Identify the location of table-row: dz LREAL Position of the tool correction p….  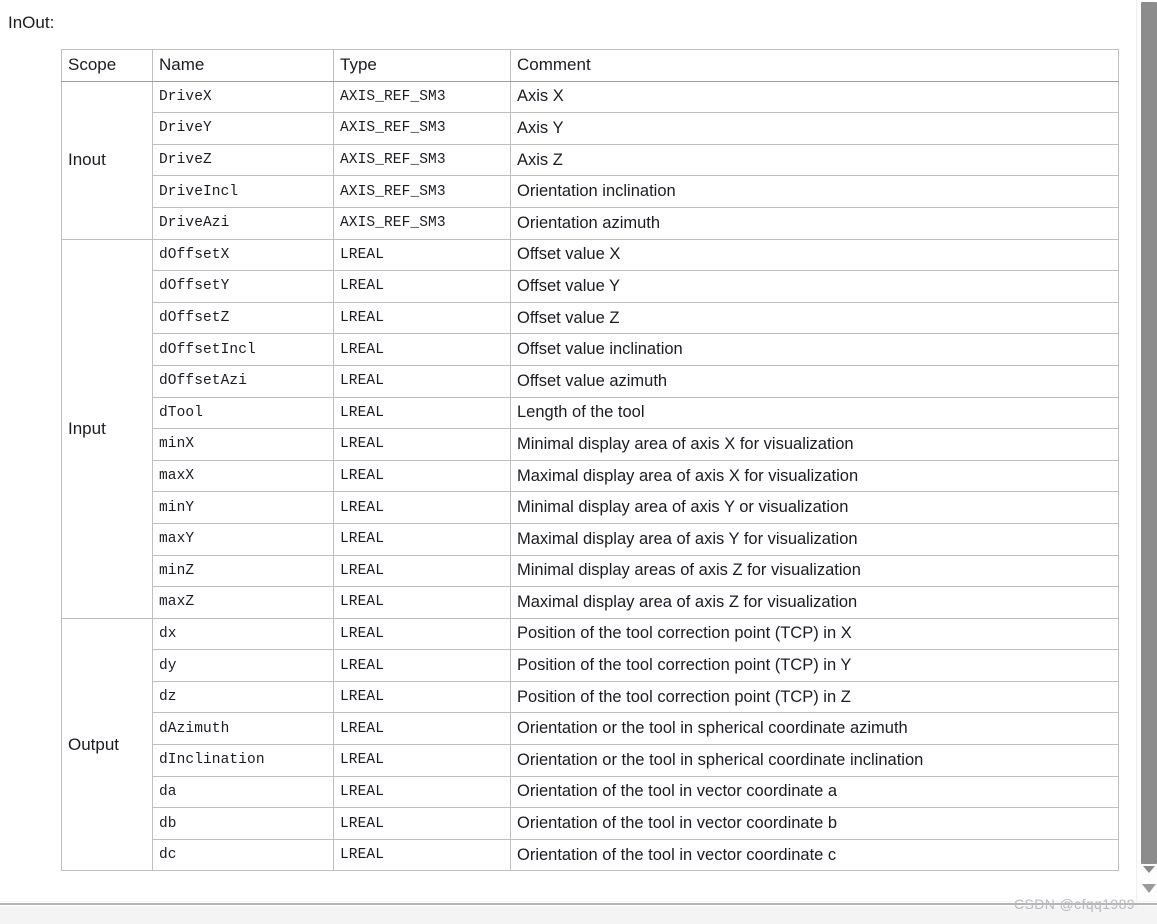
(590, 697).